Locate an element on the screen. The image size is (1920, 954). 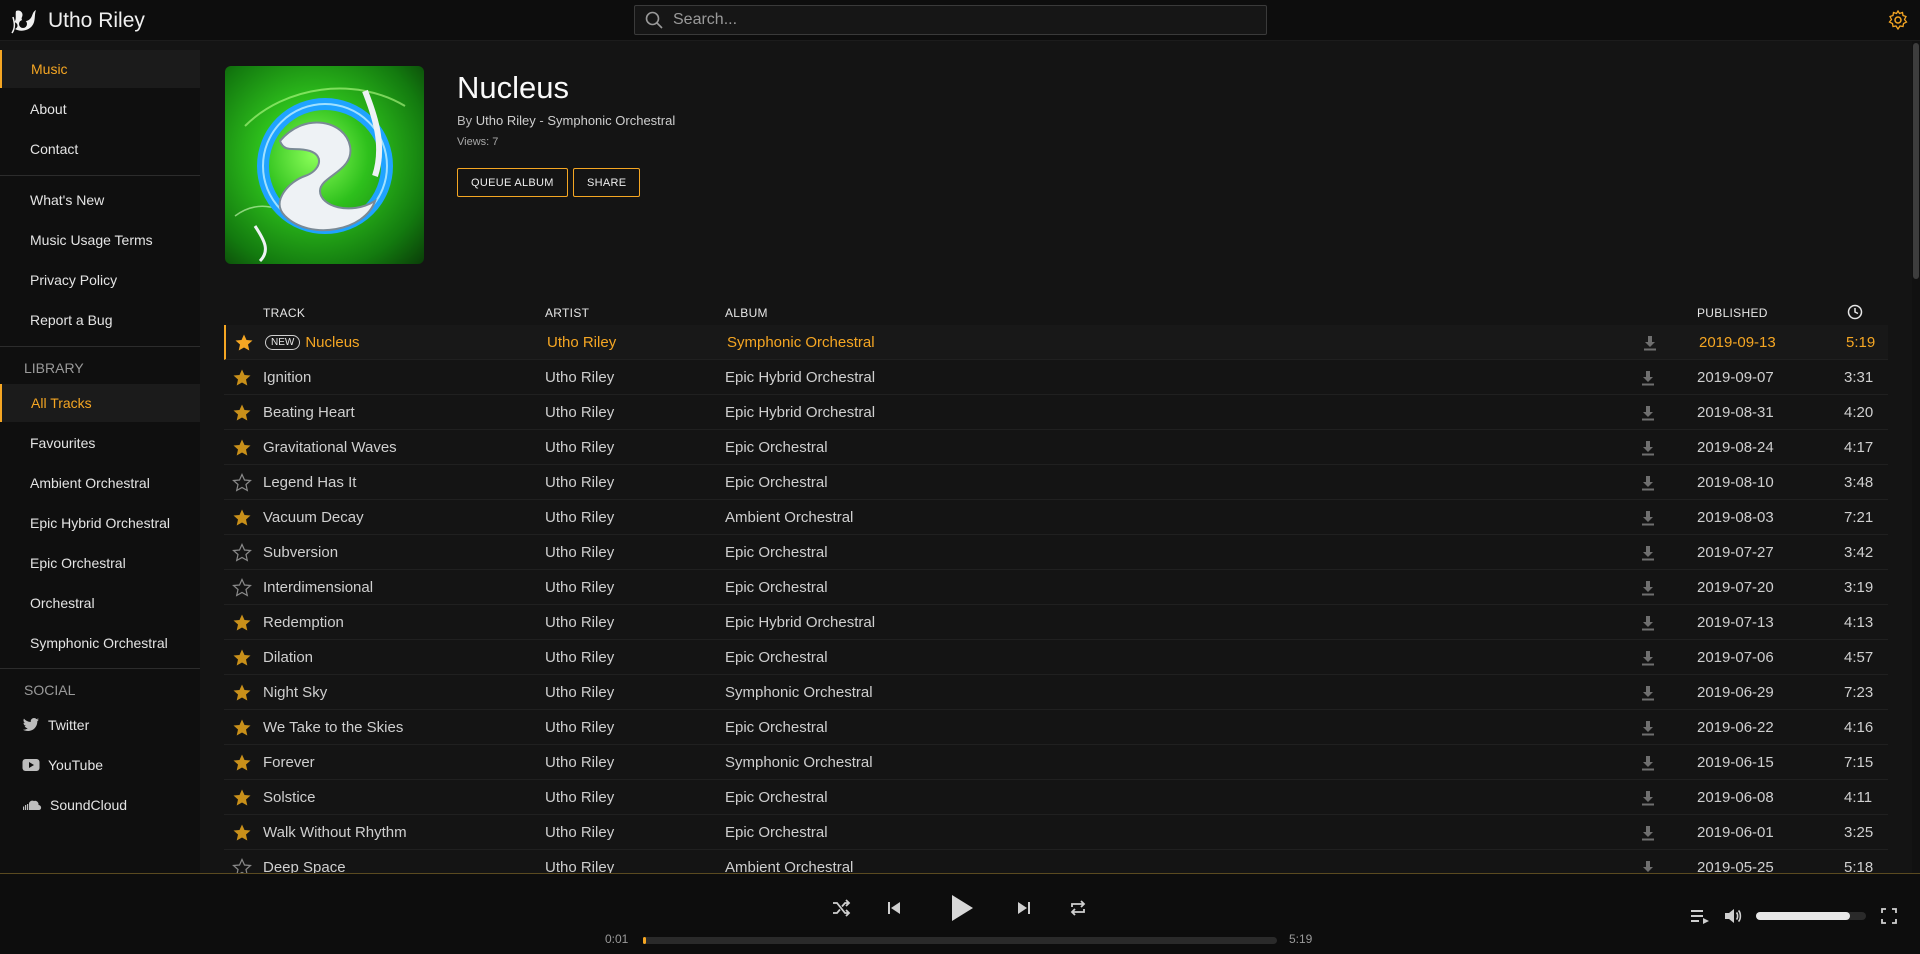
sidebar-item-epic-orchestral: Epic Orchestral is located at coordinates (100, 563).